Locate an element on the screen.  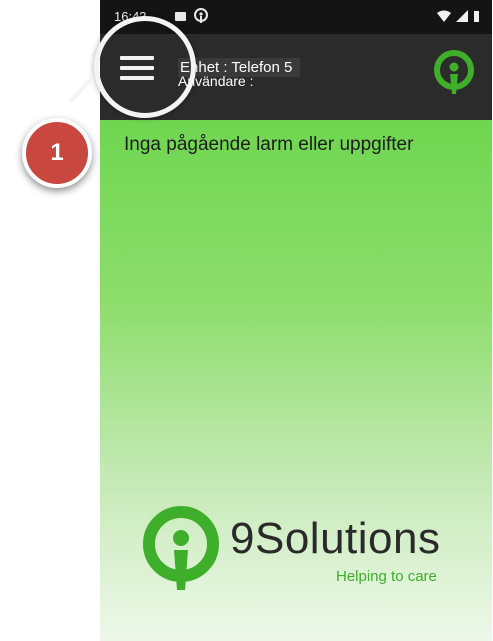
menu-highlight-ring is located at coordinates (145, 67).